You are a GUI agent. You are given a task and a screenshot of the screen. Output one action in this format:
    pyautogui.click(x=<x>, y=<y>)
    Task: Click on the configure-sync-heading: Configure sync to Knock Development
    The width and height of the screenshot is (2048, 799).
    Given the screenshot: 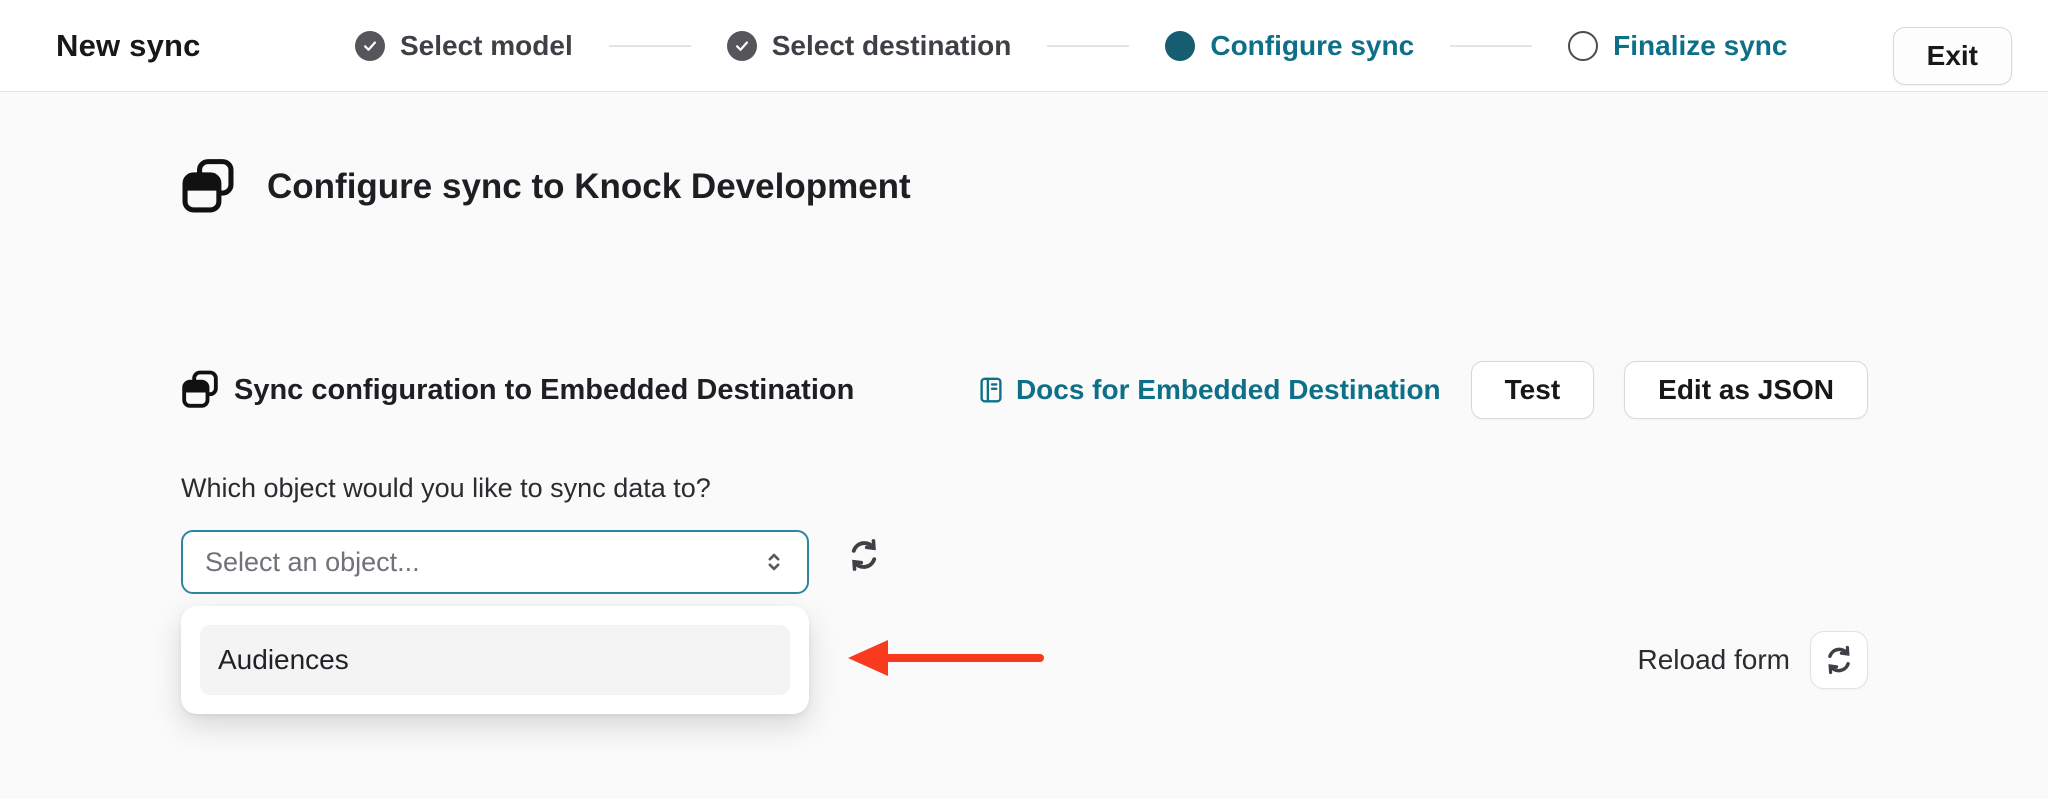 What is the action you would take?
    pyautogui.click(x=589, y=186)
    